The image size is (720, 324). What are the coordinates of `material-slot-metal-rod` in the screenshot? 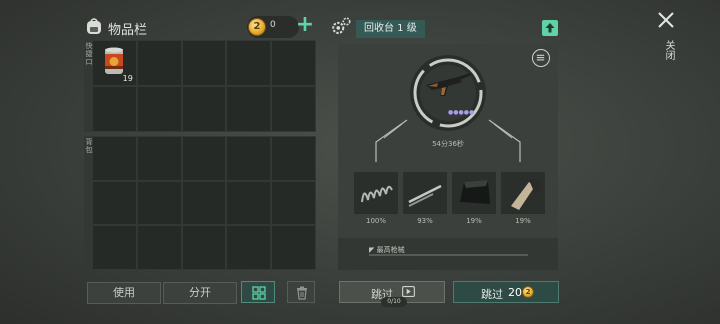 It's located at (425, 193).